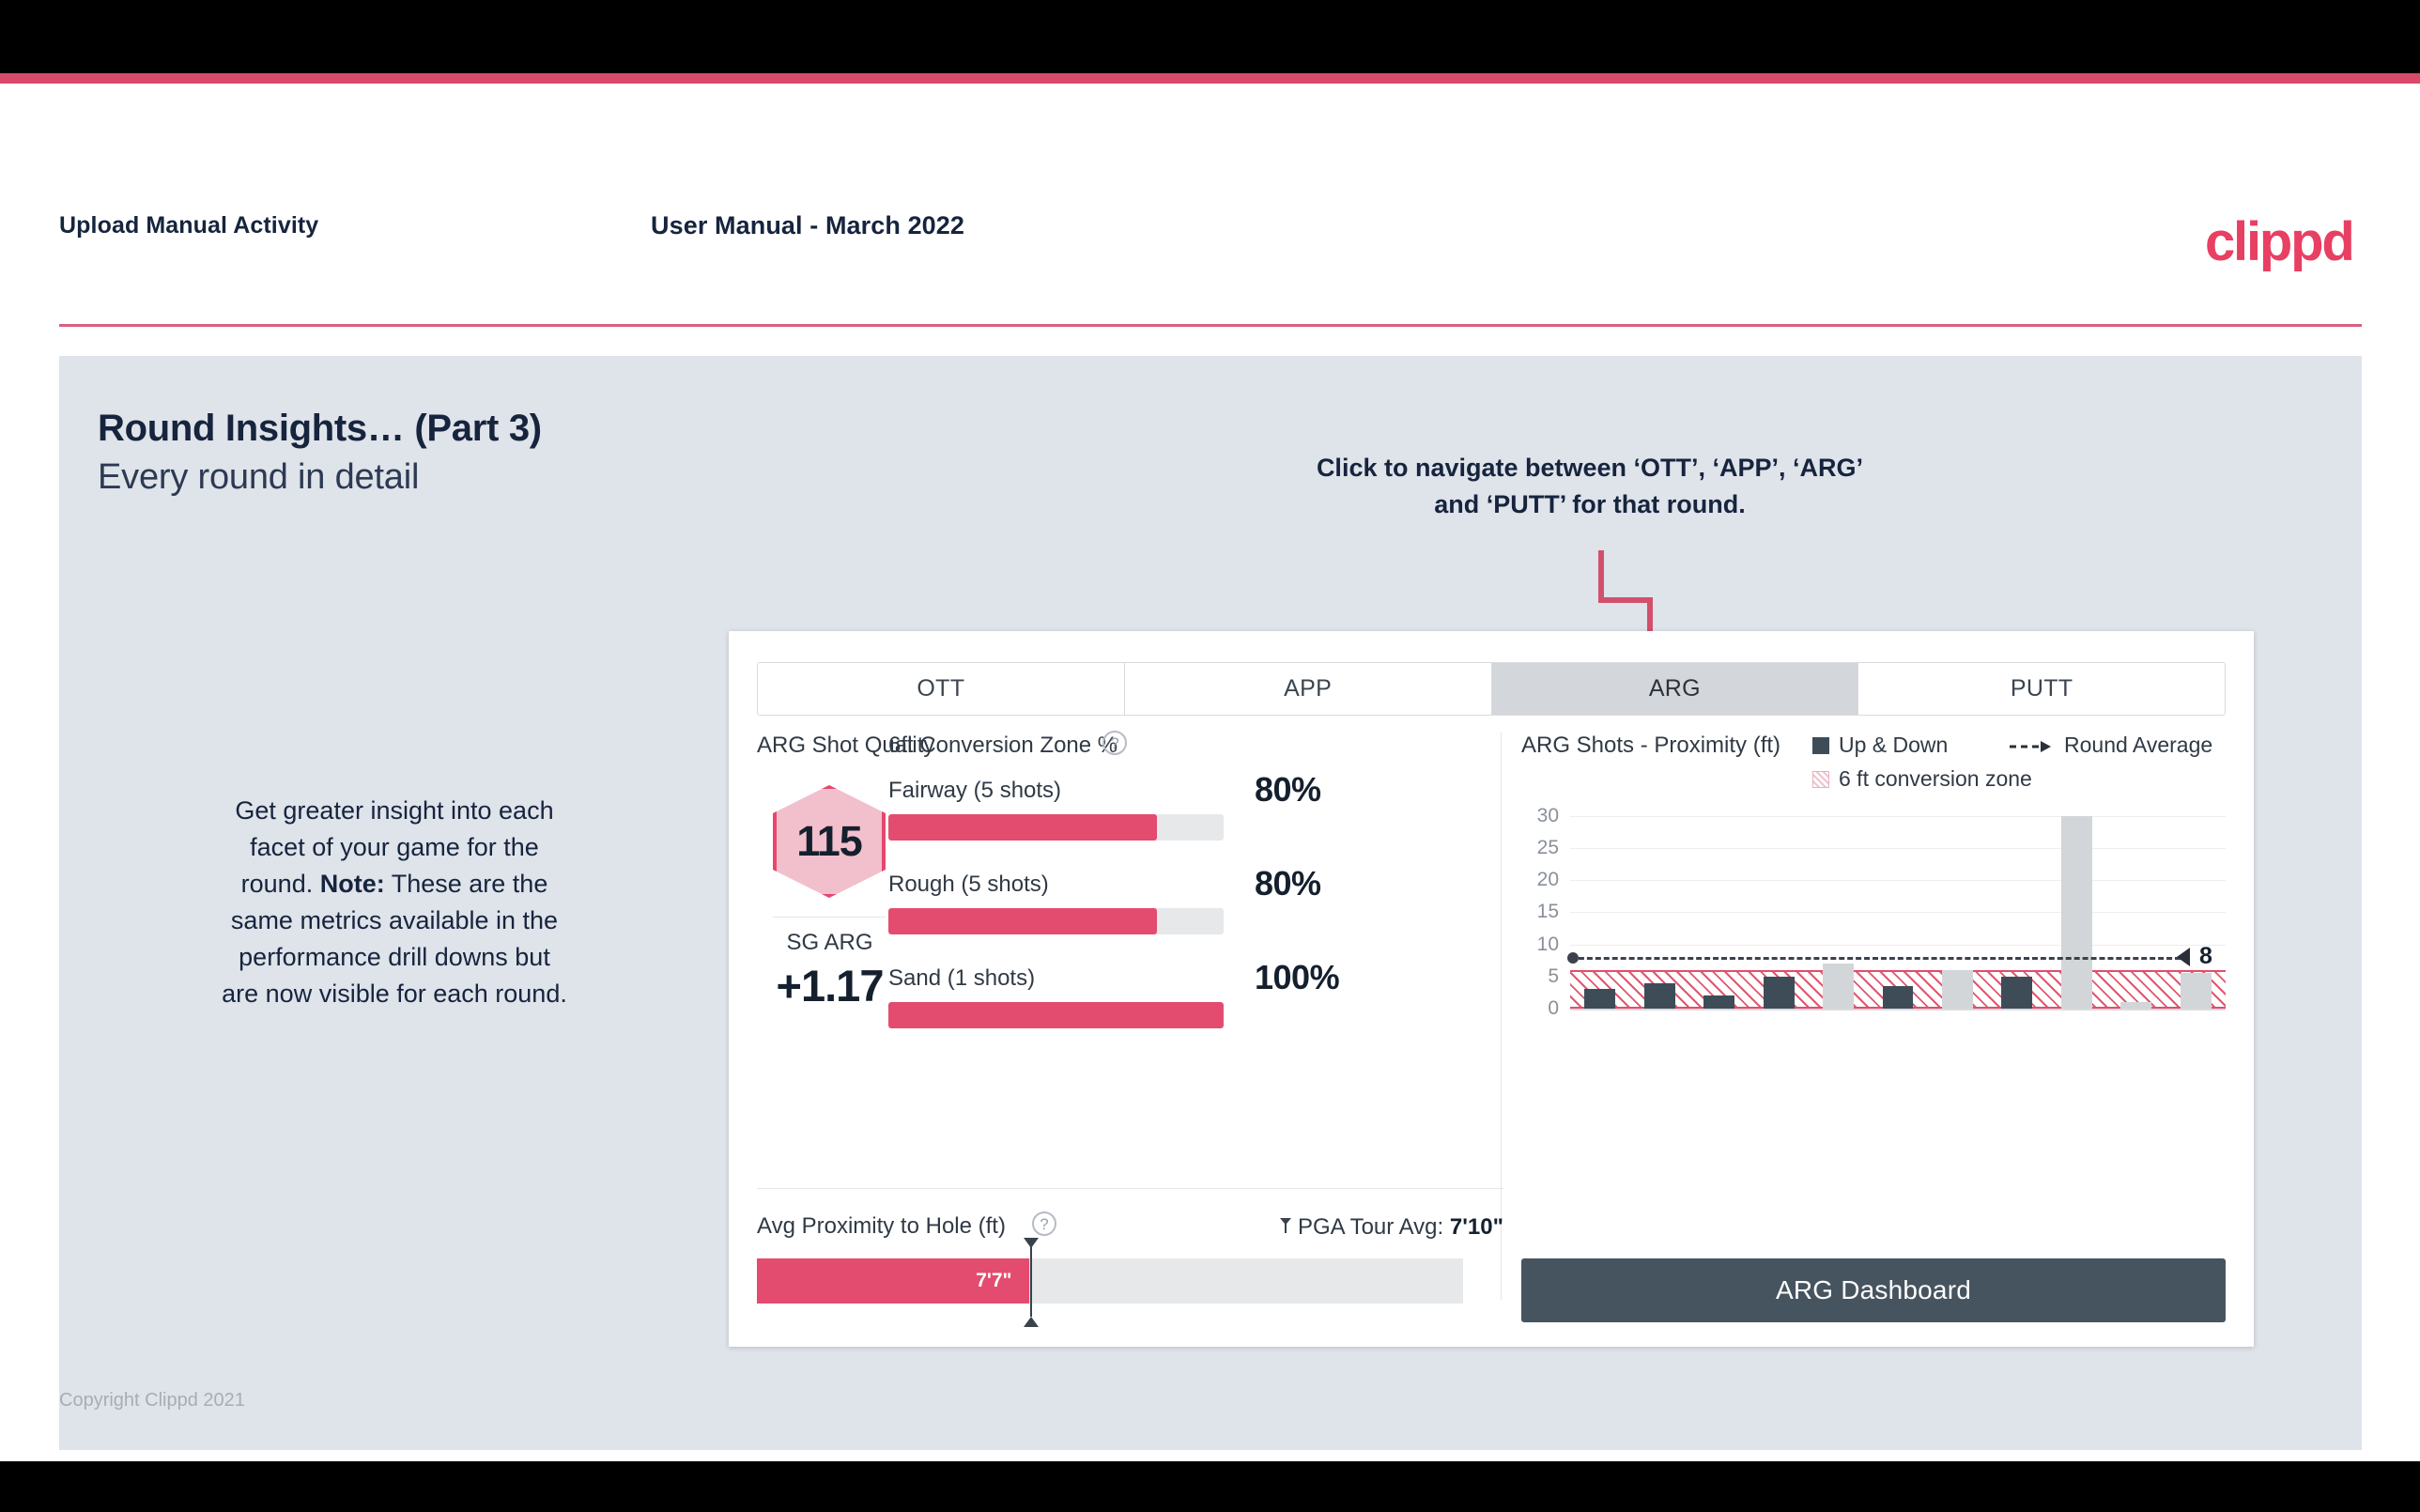 Image resolution: width=2420 pixels, height=1512 pixels. Describe the element at coordinates (1675, 689) in the screenshot. I see `tab-arg: ARG` at that location.